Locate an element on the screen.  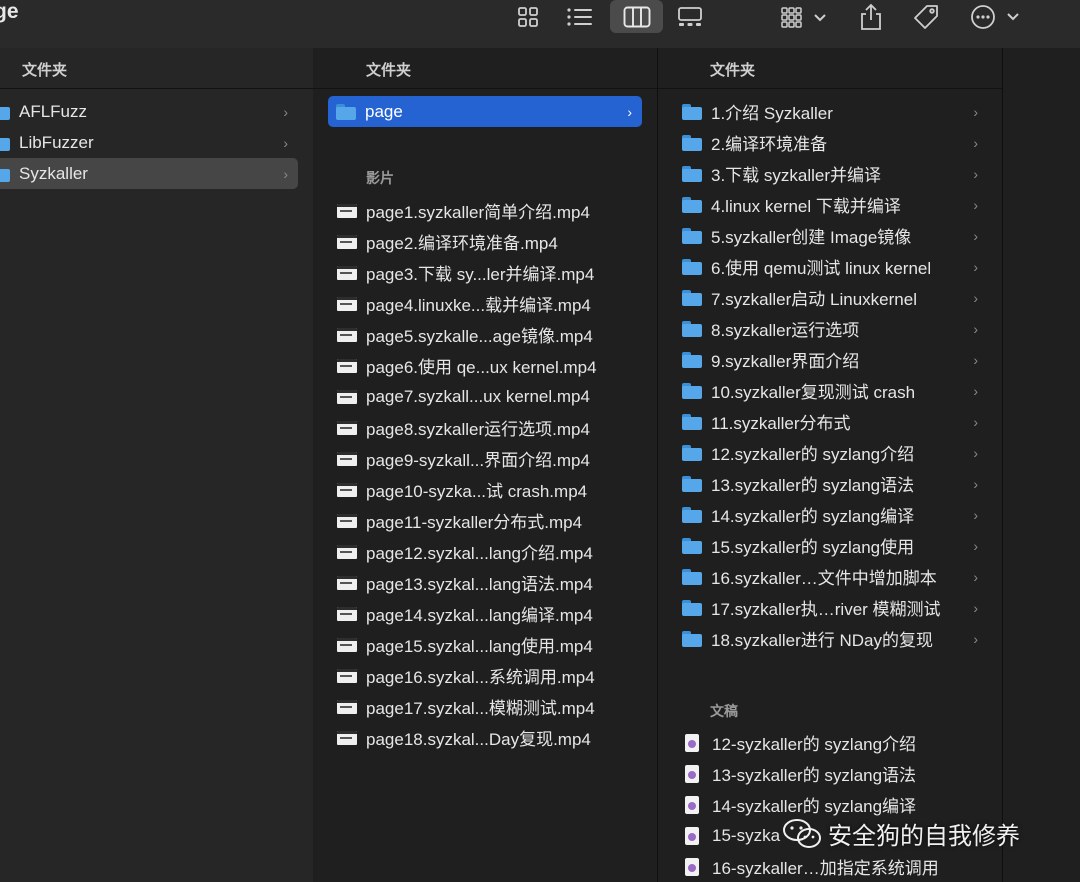
tag-icon is located at coordinates (926, 16).